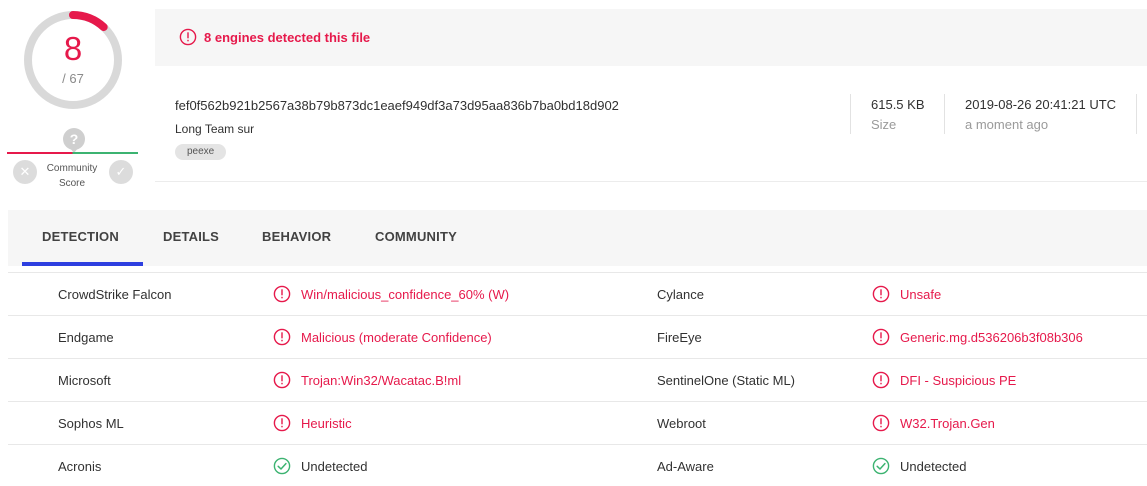 Image resolution: width=1147 pixels, height=486 pixels. What do you see at coordinates (947, 423) in the screenshot?
I see `detection-result: W32.Trojan.Gen` at bounding box center [947, 423].